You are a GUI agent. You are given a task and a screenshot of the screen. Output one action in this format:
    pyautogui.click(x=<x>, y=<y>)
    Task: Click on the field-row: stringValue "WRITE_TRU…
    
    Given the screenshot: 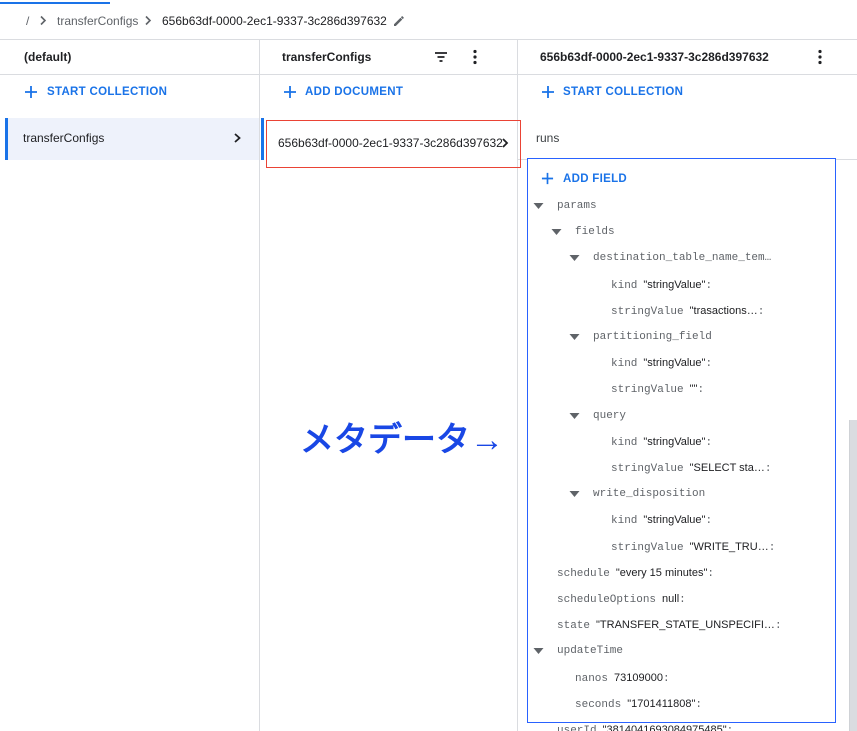 What is the action you would take?
    pyautogui.click(x=668, y=547)
    